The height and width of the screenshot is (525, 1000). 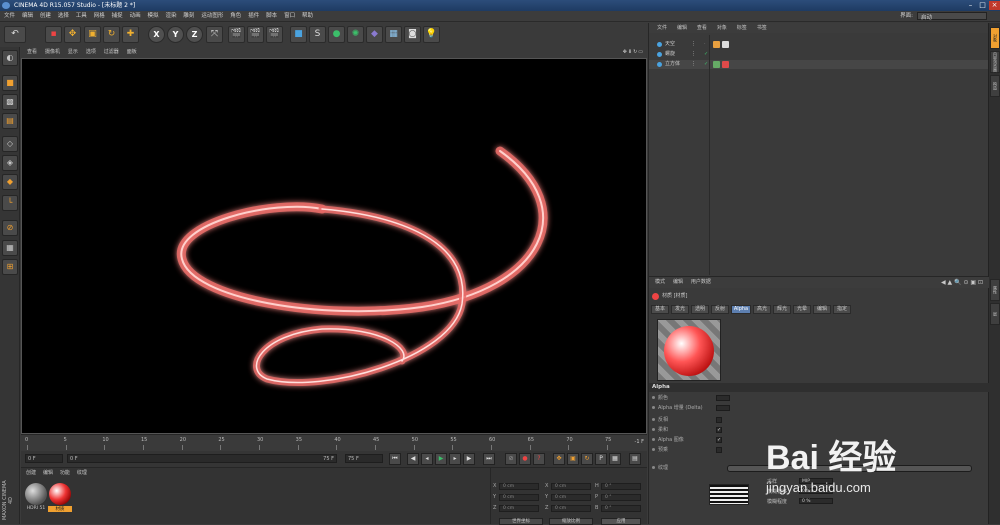 What do you see at coordinates (525, 459) in the screenshot?
I see `autokey-icon: ●` at bounding box center [525, 459].